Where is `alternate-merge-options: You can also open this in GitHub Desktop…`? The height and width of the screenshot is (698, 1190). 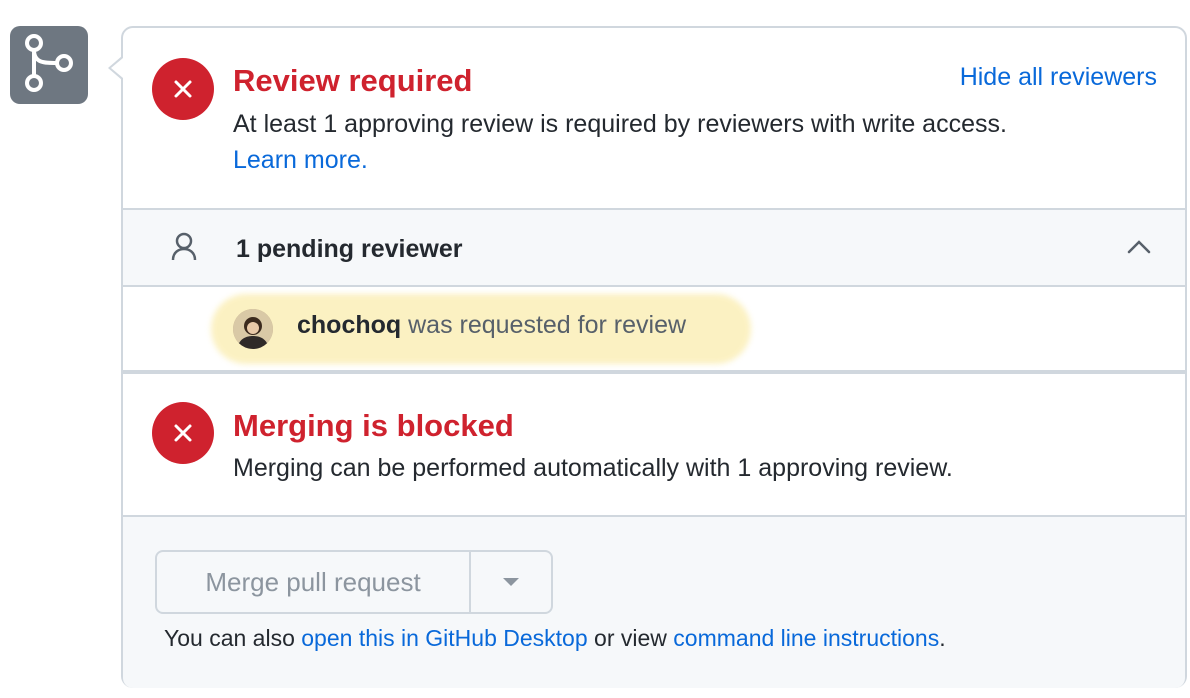
alternate-merge-options: You can also open this in GitHub Desktop… is located at coordinates (555, 638).